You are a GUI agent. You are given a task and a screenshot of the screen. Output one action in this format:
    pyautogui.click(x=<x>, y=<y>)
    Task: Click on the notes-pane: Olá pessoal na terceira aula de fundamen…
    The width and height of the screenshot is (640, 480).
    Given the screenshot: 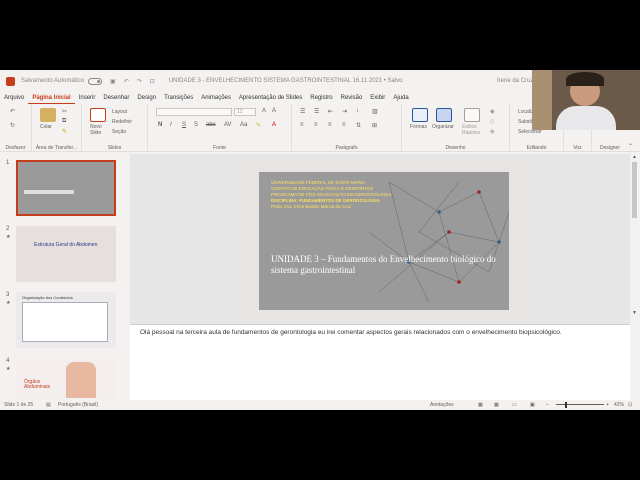 What is the action you would take?
    pyautogui.click(x=380, y=362)
    